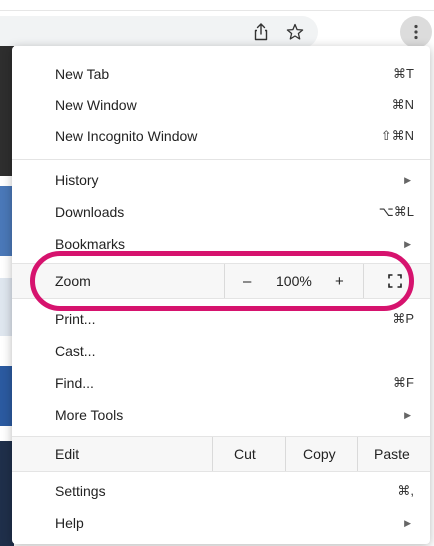  What do you see at coordinates (73, 281) in the screenshot?
I see `zoom-label: Zoom` at bounding box center [73, 281].